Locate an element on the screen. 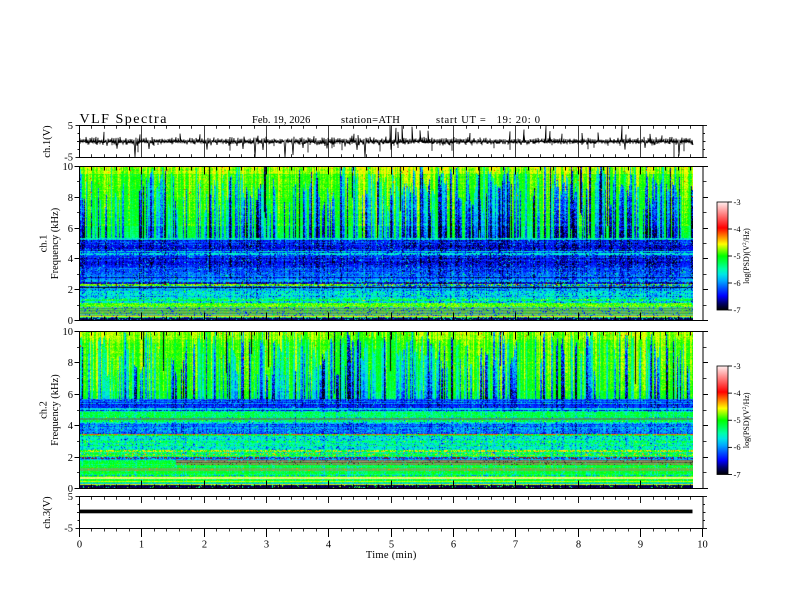 The image size is (792, 612). svg-text: ch.1 is located at coordinates (44, 244).